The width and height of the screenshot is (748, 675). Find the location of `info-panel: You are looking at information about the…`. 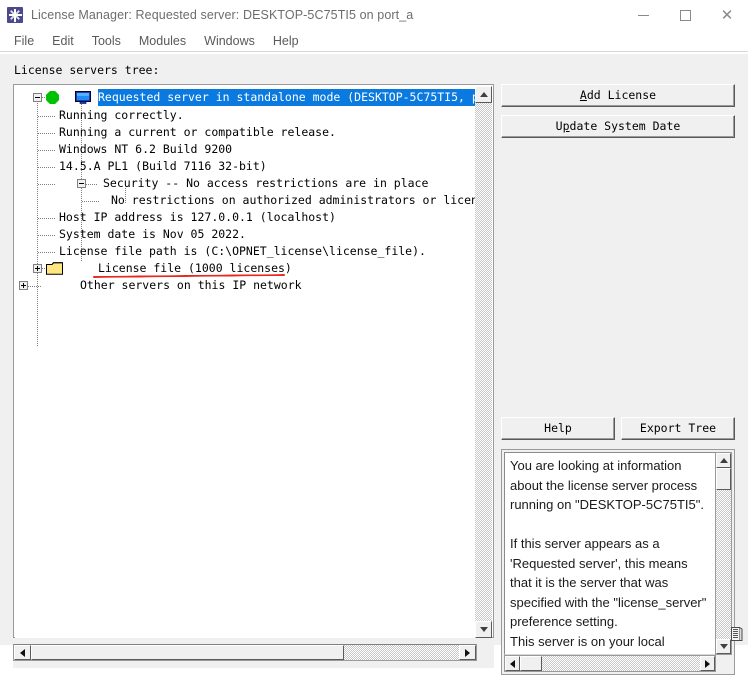

info-panel: You are looking at information about the… is located at coordinates (618, 562).